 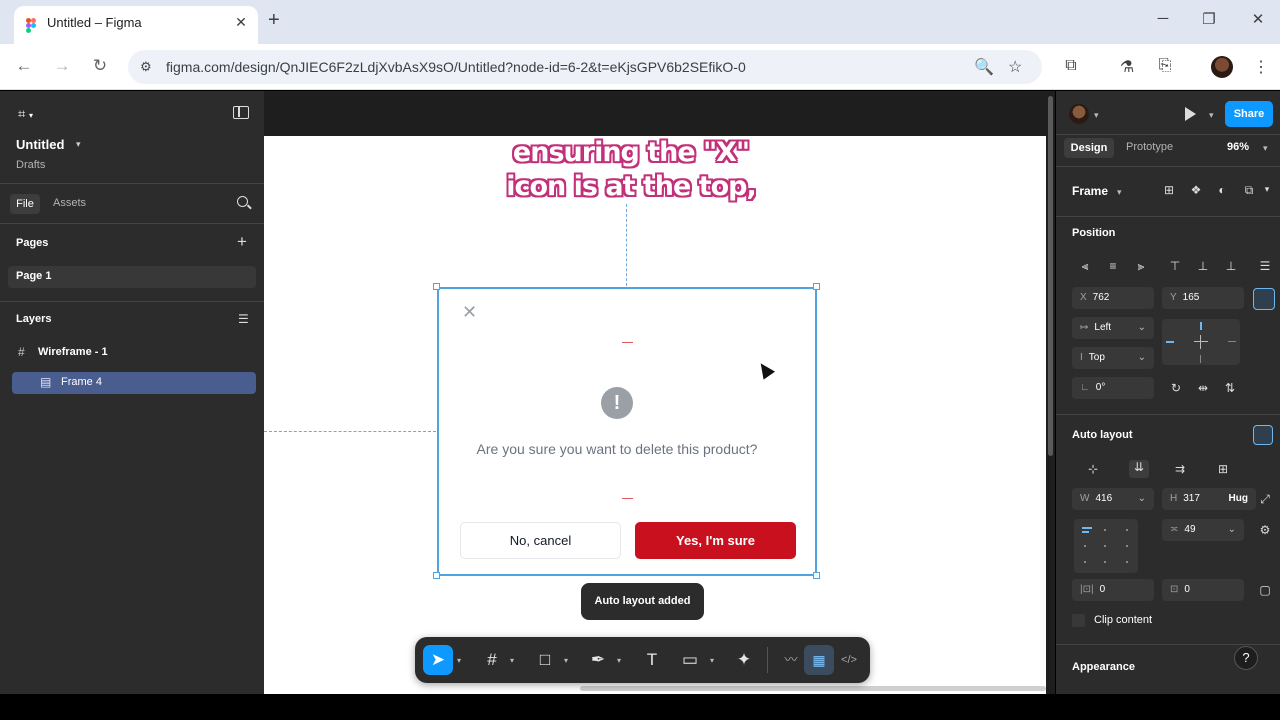 I want to click on extensions-icon: ⧉, so click(x=1071, y=66).